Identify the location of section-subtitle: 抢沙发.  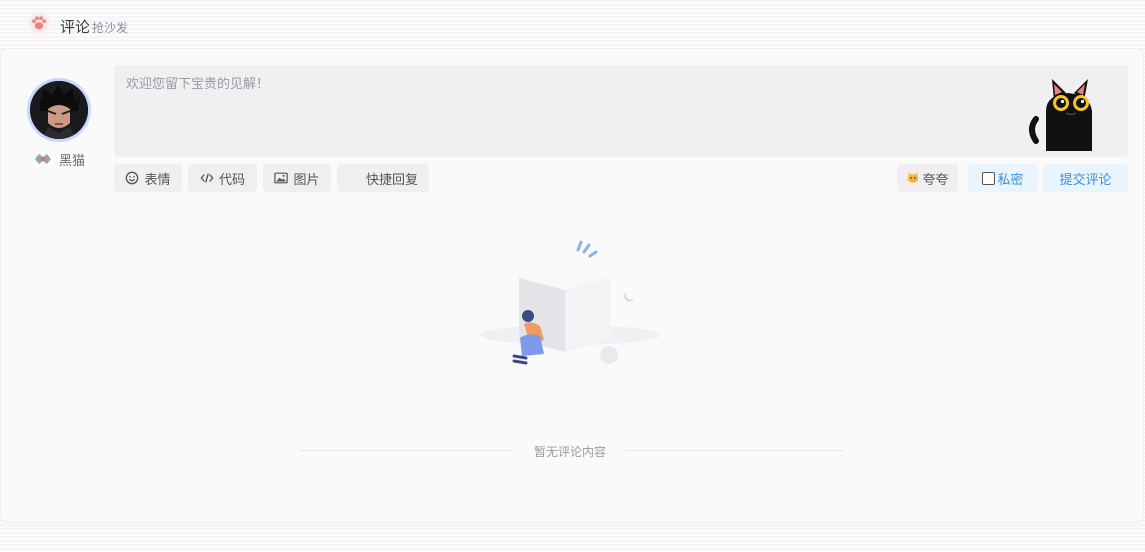
(110, 28).